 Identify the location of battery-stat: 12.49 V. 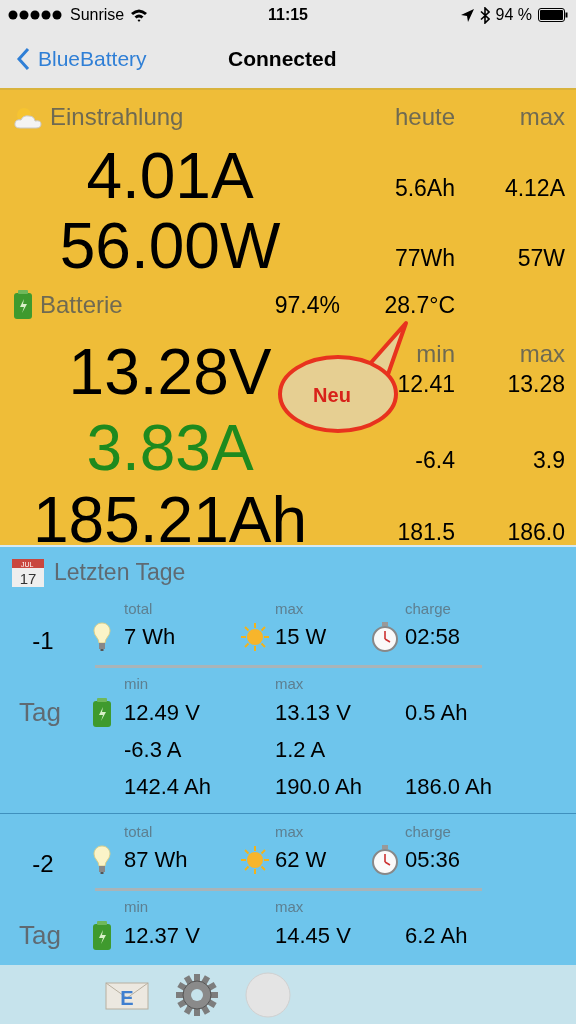
(162, 713).